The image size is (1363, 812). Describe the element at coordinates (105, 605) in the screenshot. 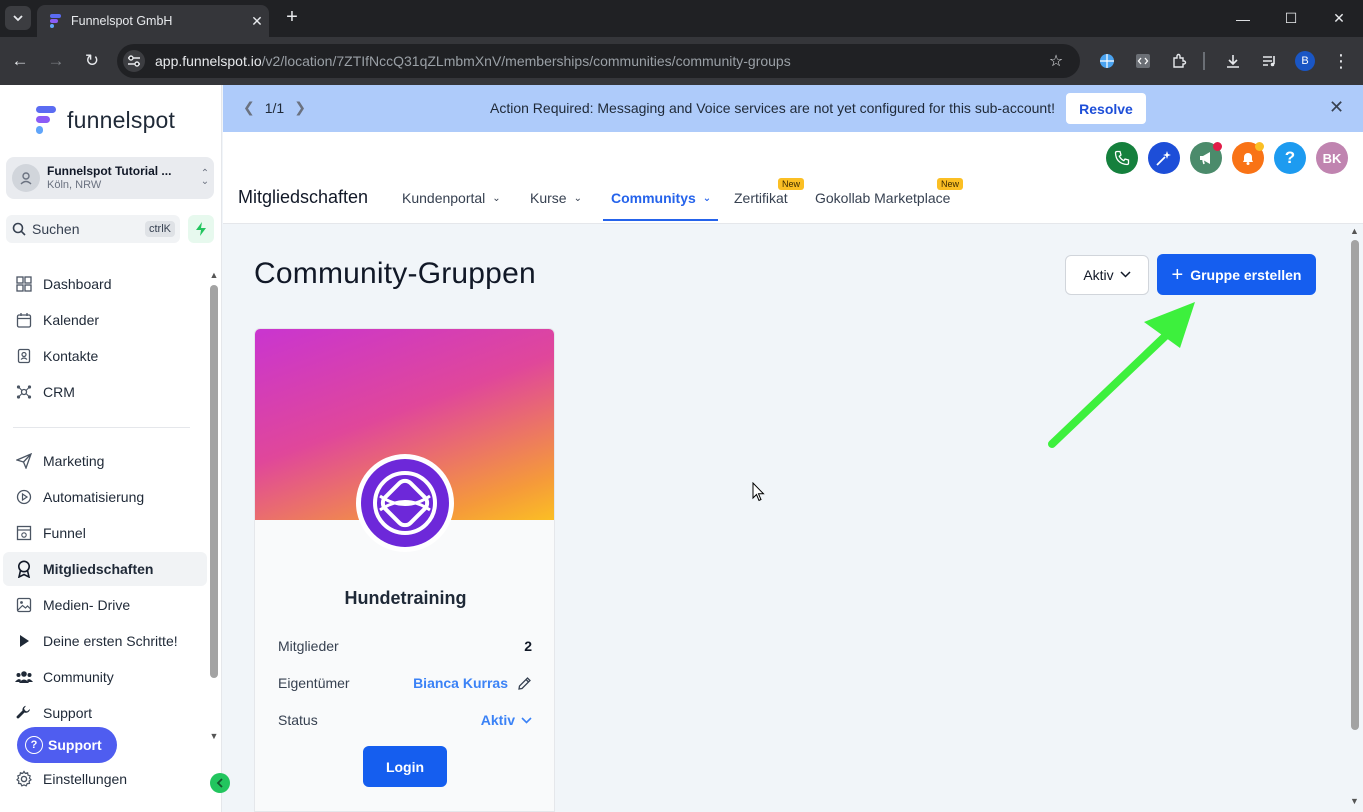

I see `sidebar-item-media-drive: Medien- Drive` at that location.